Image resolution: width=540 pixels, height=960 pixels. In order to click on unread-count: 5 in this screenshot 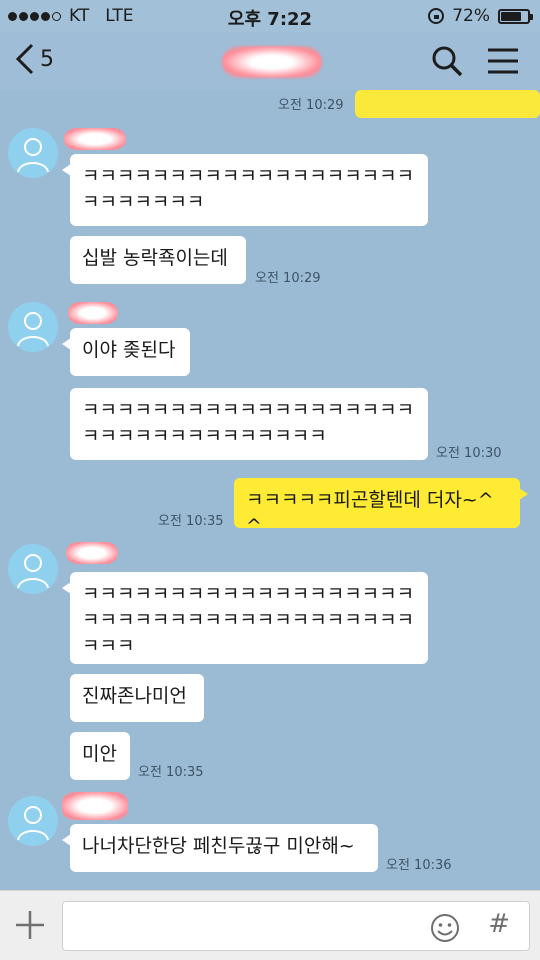, I will do `click(47, 59)`.